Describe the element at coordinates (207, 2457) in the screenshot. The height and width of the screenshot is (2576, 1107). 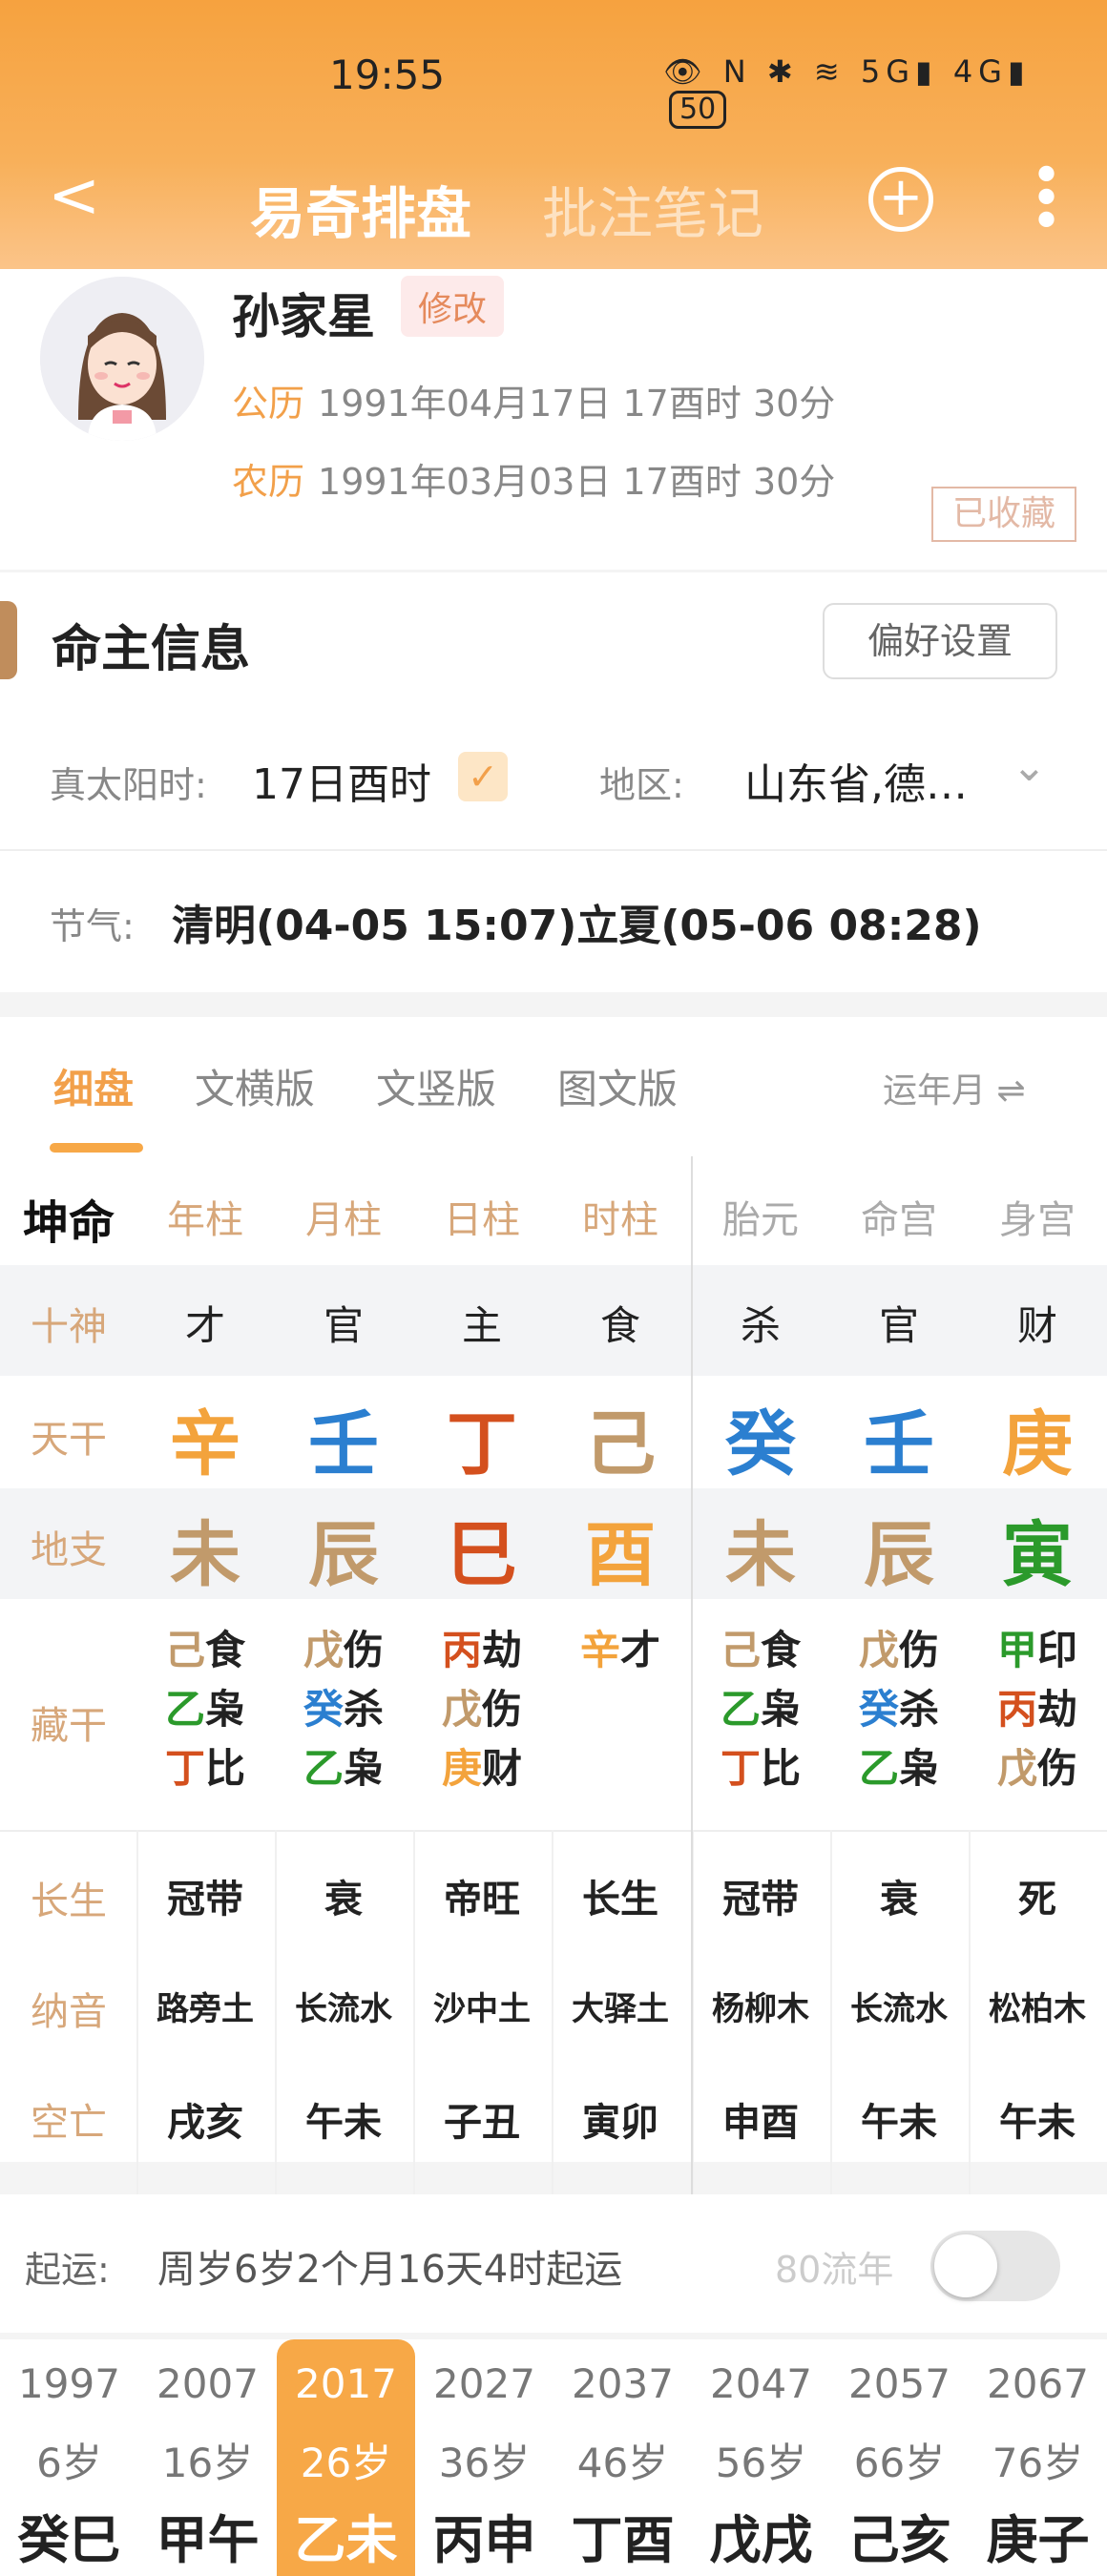
I see `dayun-item: 2007 16岁 甲午` at that location.